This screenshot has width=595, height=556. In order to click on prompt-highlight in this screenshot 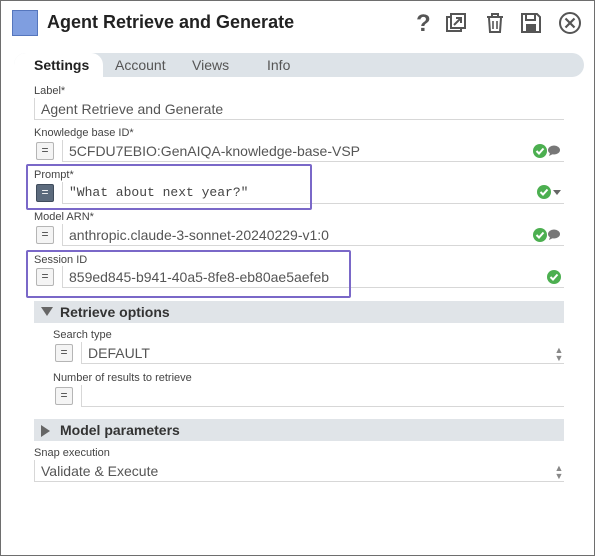, I will do `click(169, 187)`.